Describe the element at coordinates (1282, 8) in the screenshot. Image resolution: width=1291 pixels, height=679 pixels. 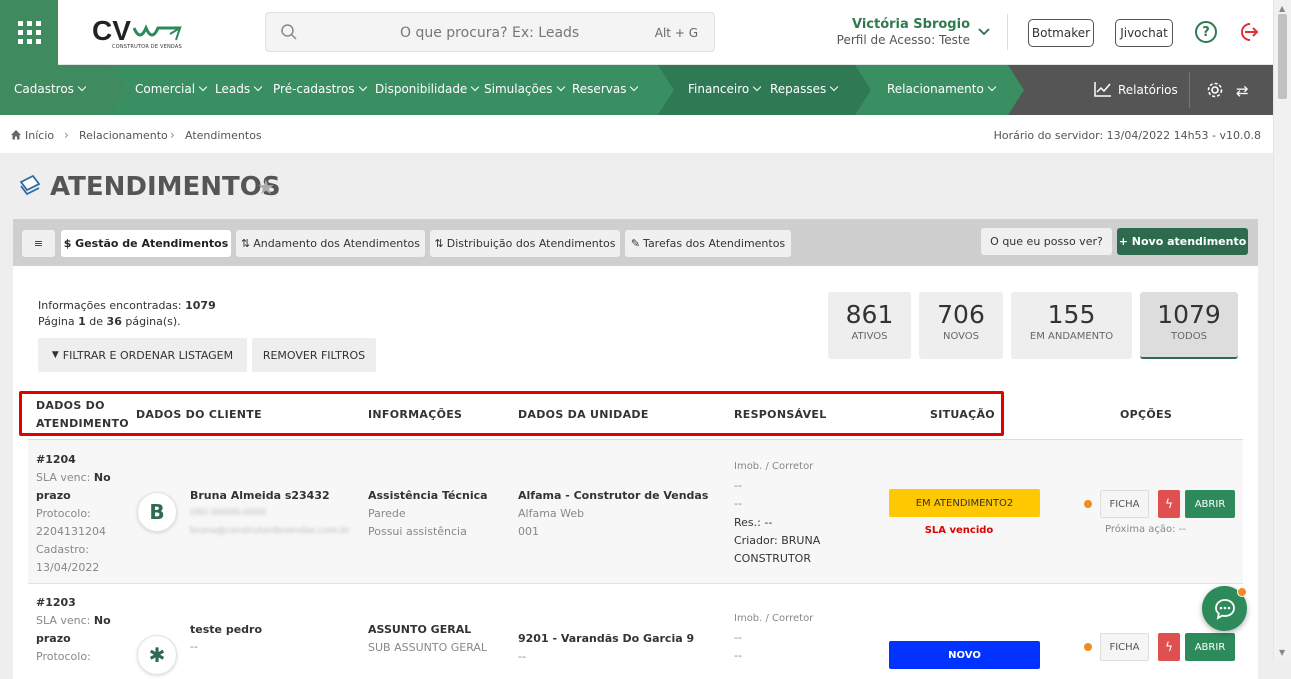
I see `scroll-up-icon: ▲` at that location.